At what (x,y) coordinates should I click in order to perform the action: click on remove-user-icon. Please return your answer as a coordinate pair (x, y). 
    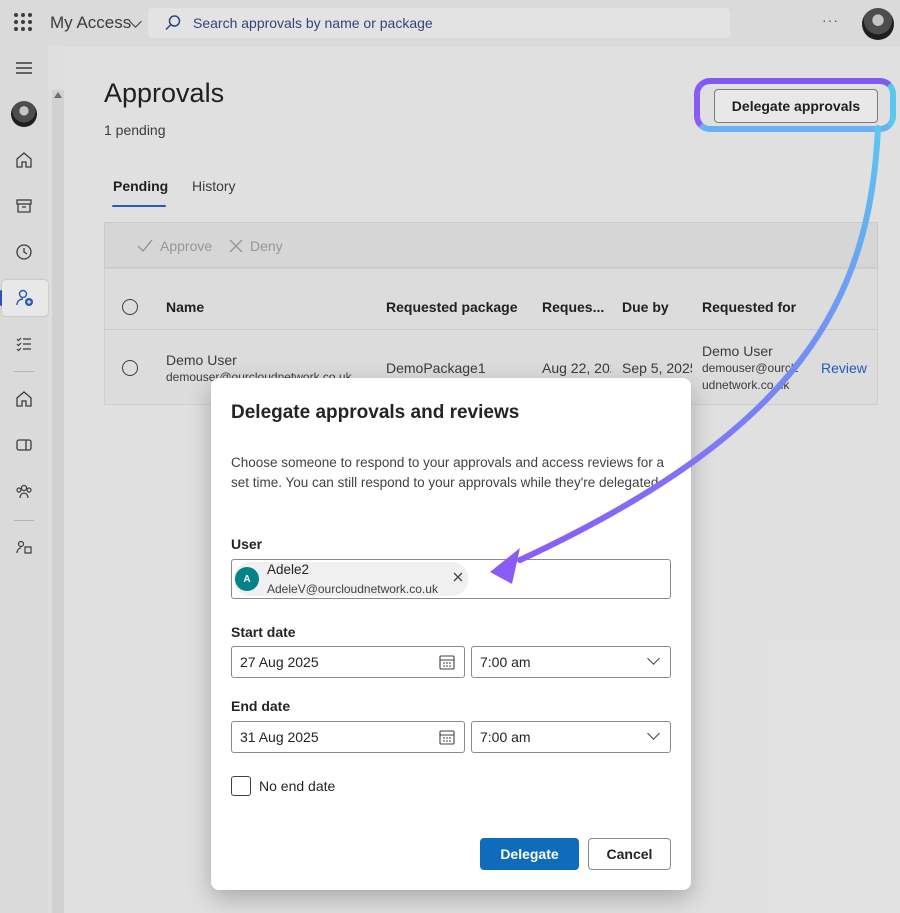
    Looking at the image, I should click on (458, 577).